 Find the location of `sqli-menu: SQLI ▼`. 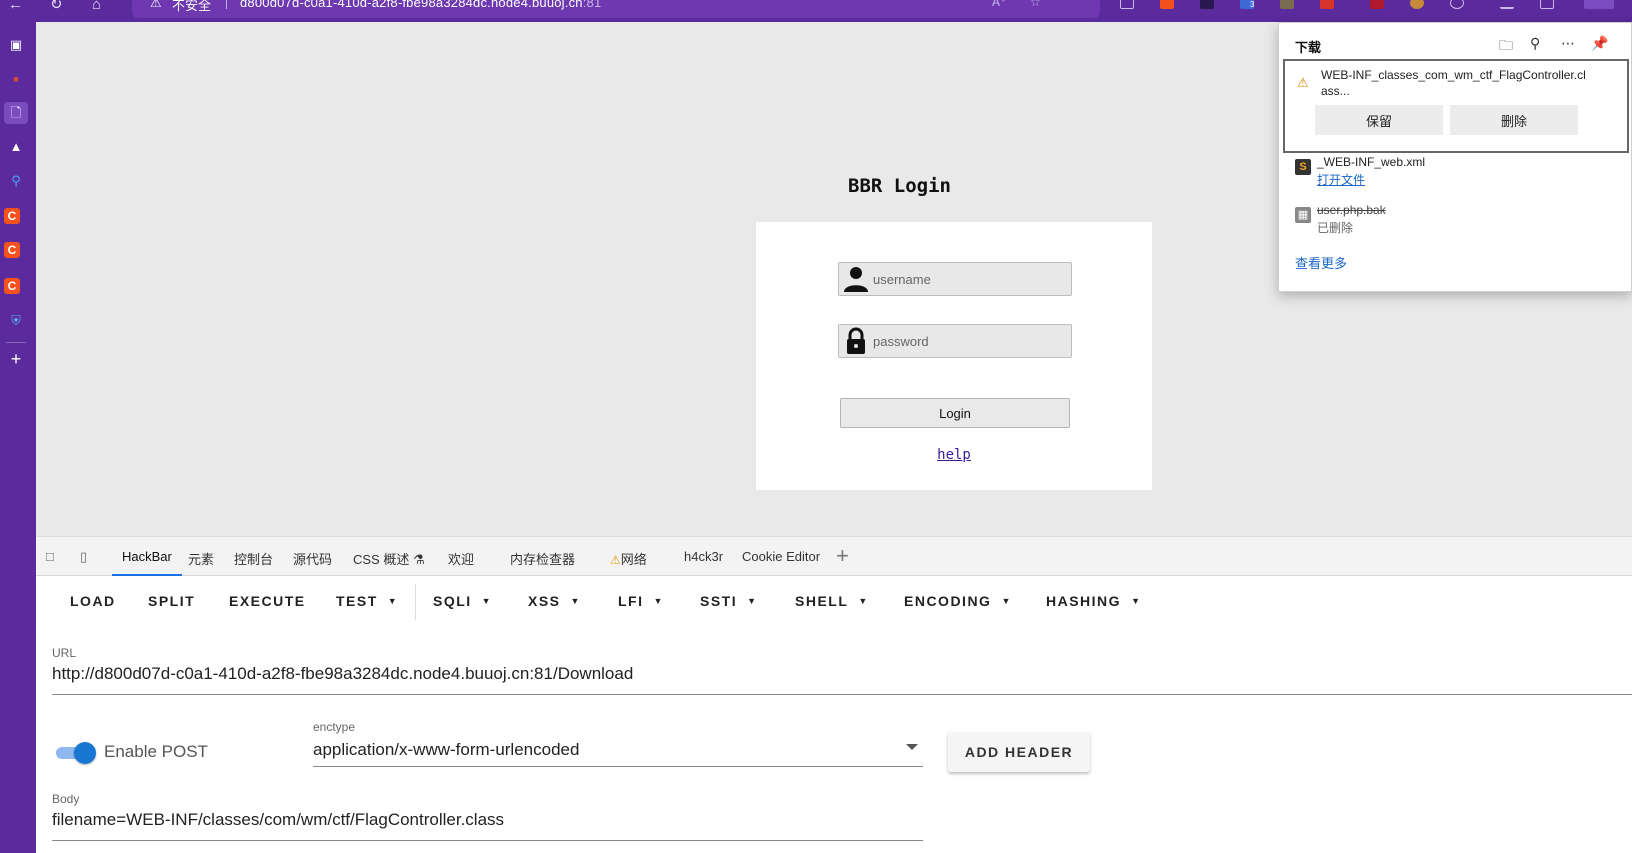

sqli-menu: SQLI ▼ is located at coordinates (462, 601).